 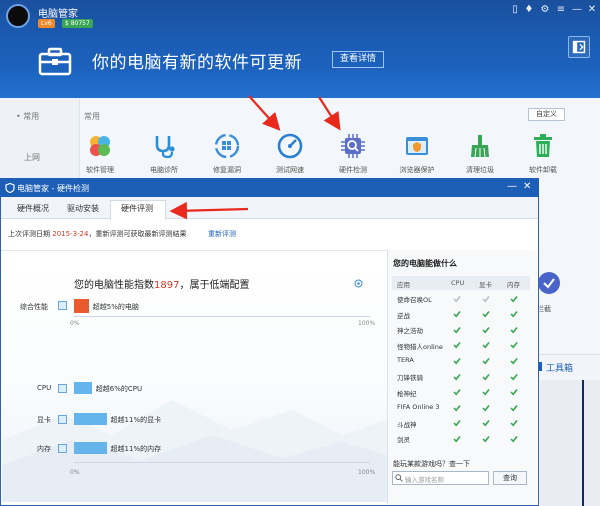 I want to click on peek-panel, so click(x=570, y=443).